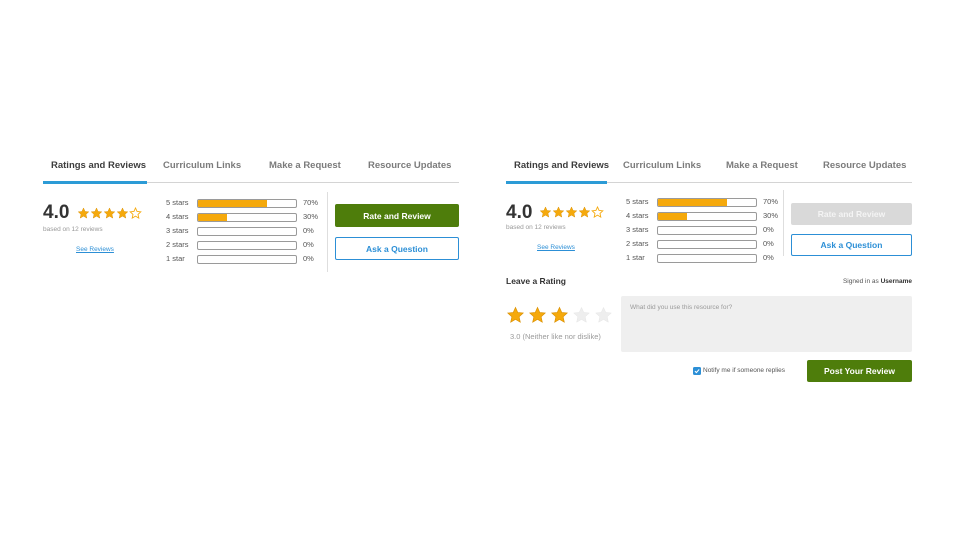 Image resolution: width=960 pixels, height=540 pixels. What do you see at coordinates (860, 281) in the screenshot?
I see `signed-in-prefix: Signed in as` at bounding box center [860, 281].